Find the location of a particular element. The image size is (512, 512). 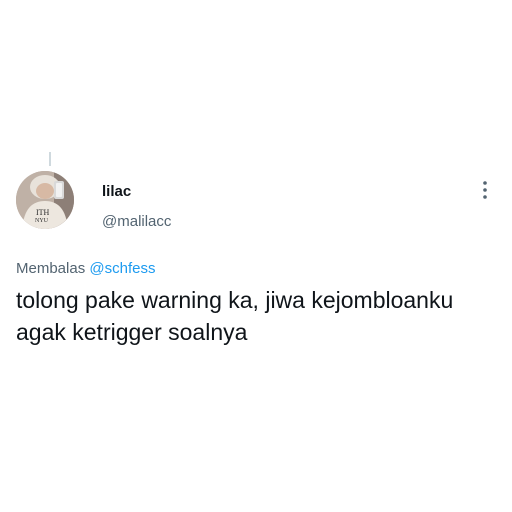

reply-context: Membalas @schfess is located at coordinates (85, 269).